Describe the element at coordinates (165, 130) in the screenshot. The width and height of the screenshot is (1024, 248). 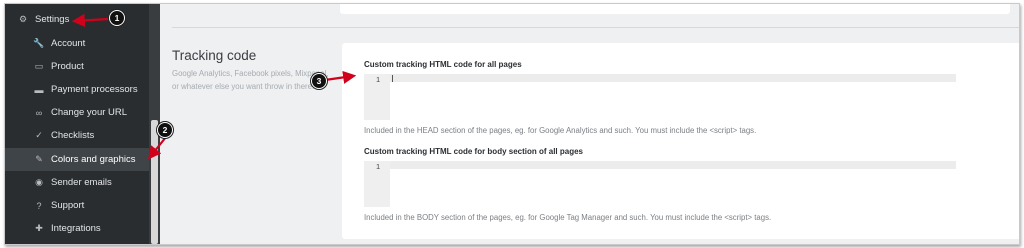
I see `callout-badge-2: 2` at that location.